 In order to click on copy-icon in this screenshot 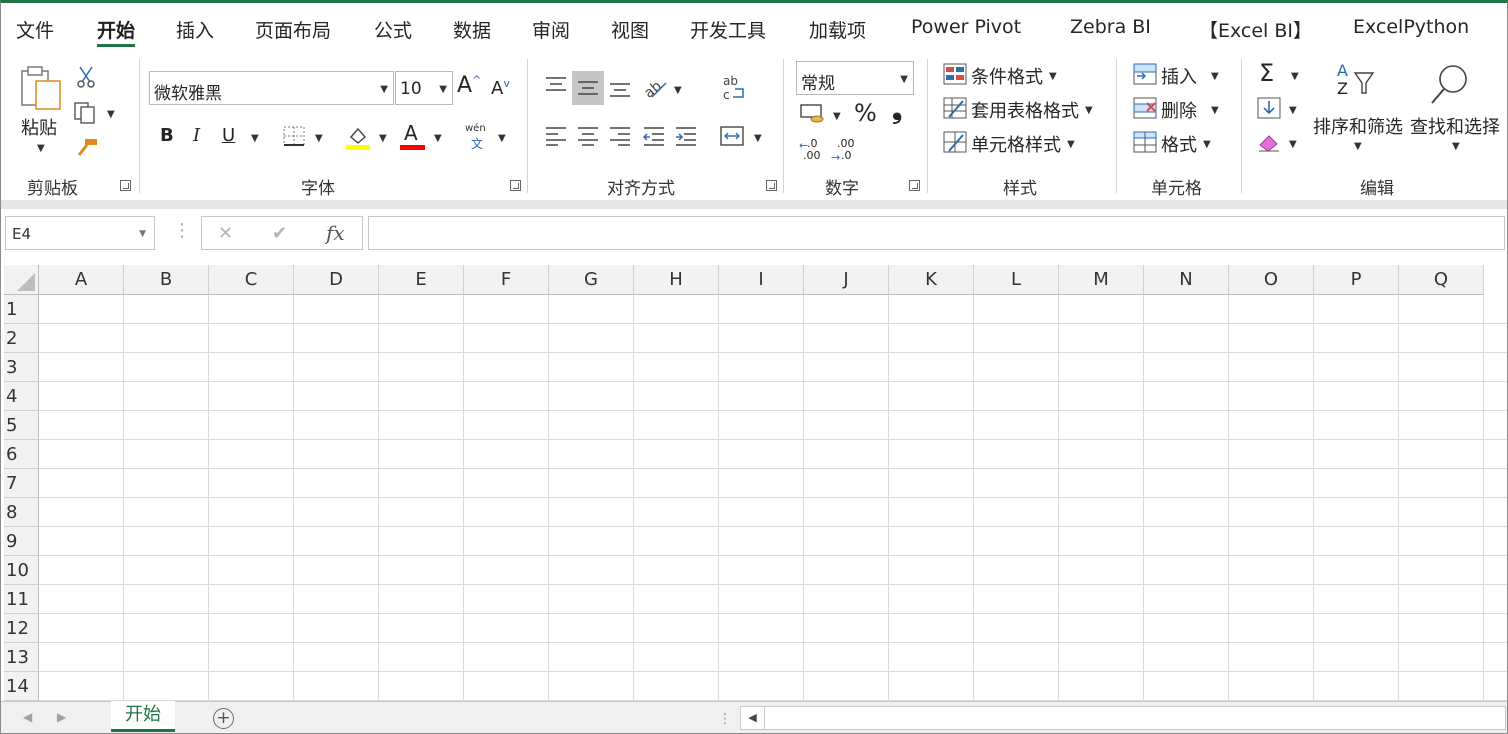, I will do `click(86, 113)`.